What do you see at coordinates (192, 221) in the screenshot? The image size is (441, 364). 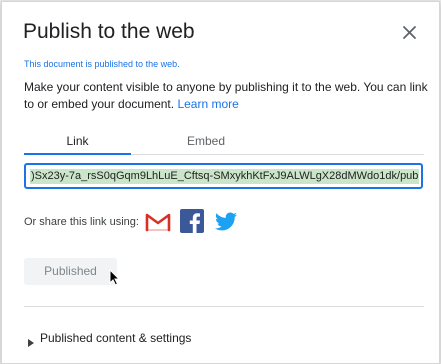 I see `facebook-icon` at bounding box center [192, 221].